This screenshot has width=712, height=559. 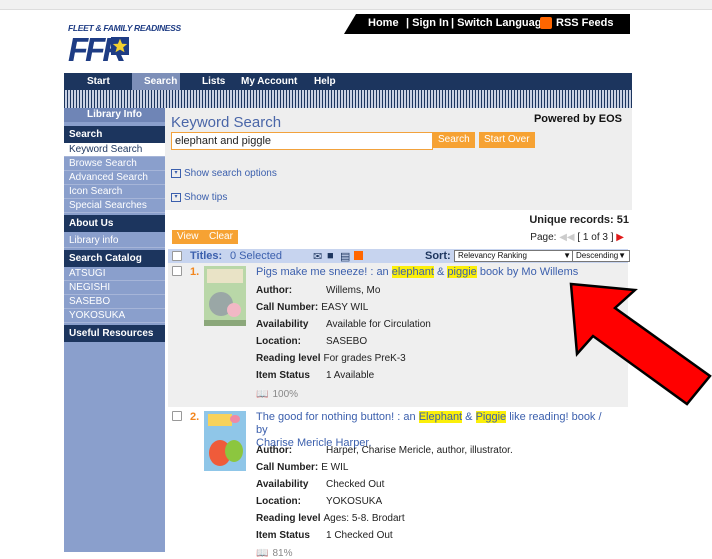 I want to click on nav-search: Search, so click(x=160, y=81).